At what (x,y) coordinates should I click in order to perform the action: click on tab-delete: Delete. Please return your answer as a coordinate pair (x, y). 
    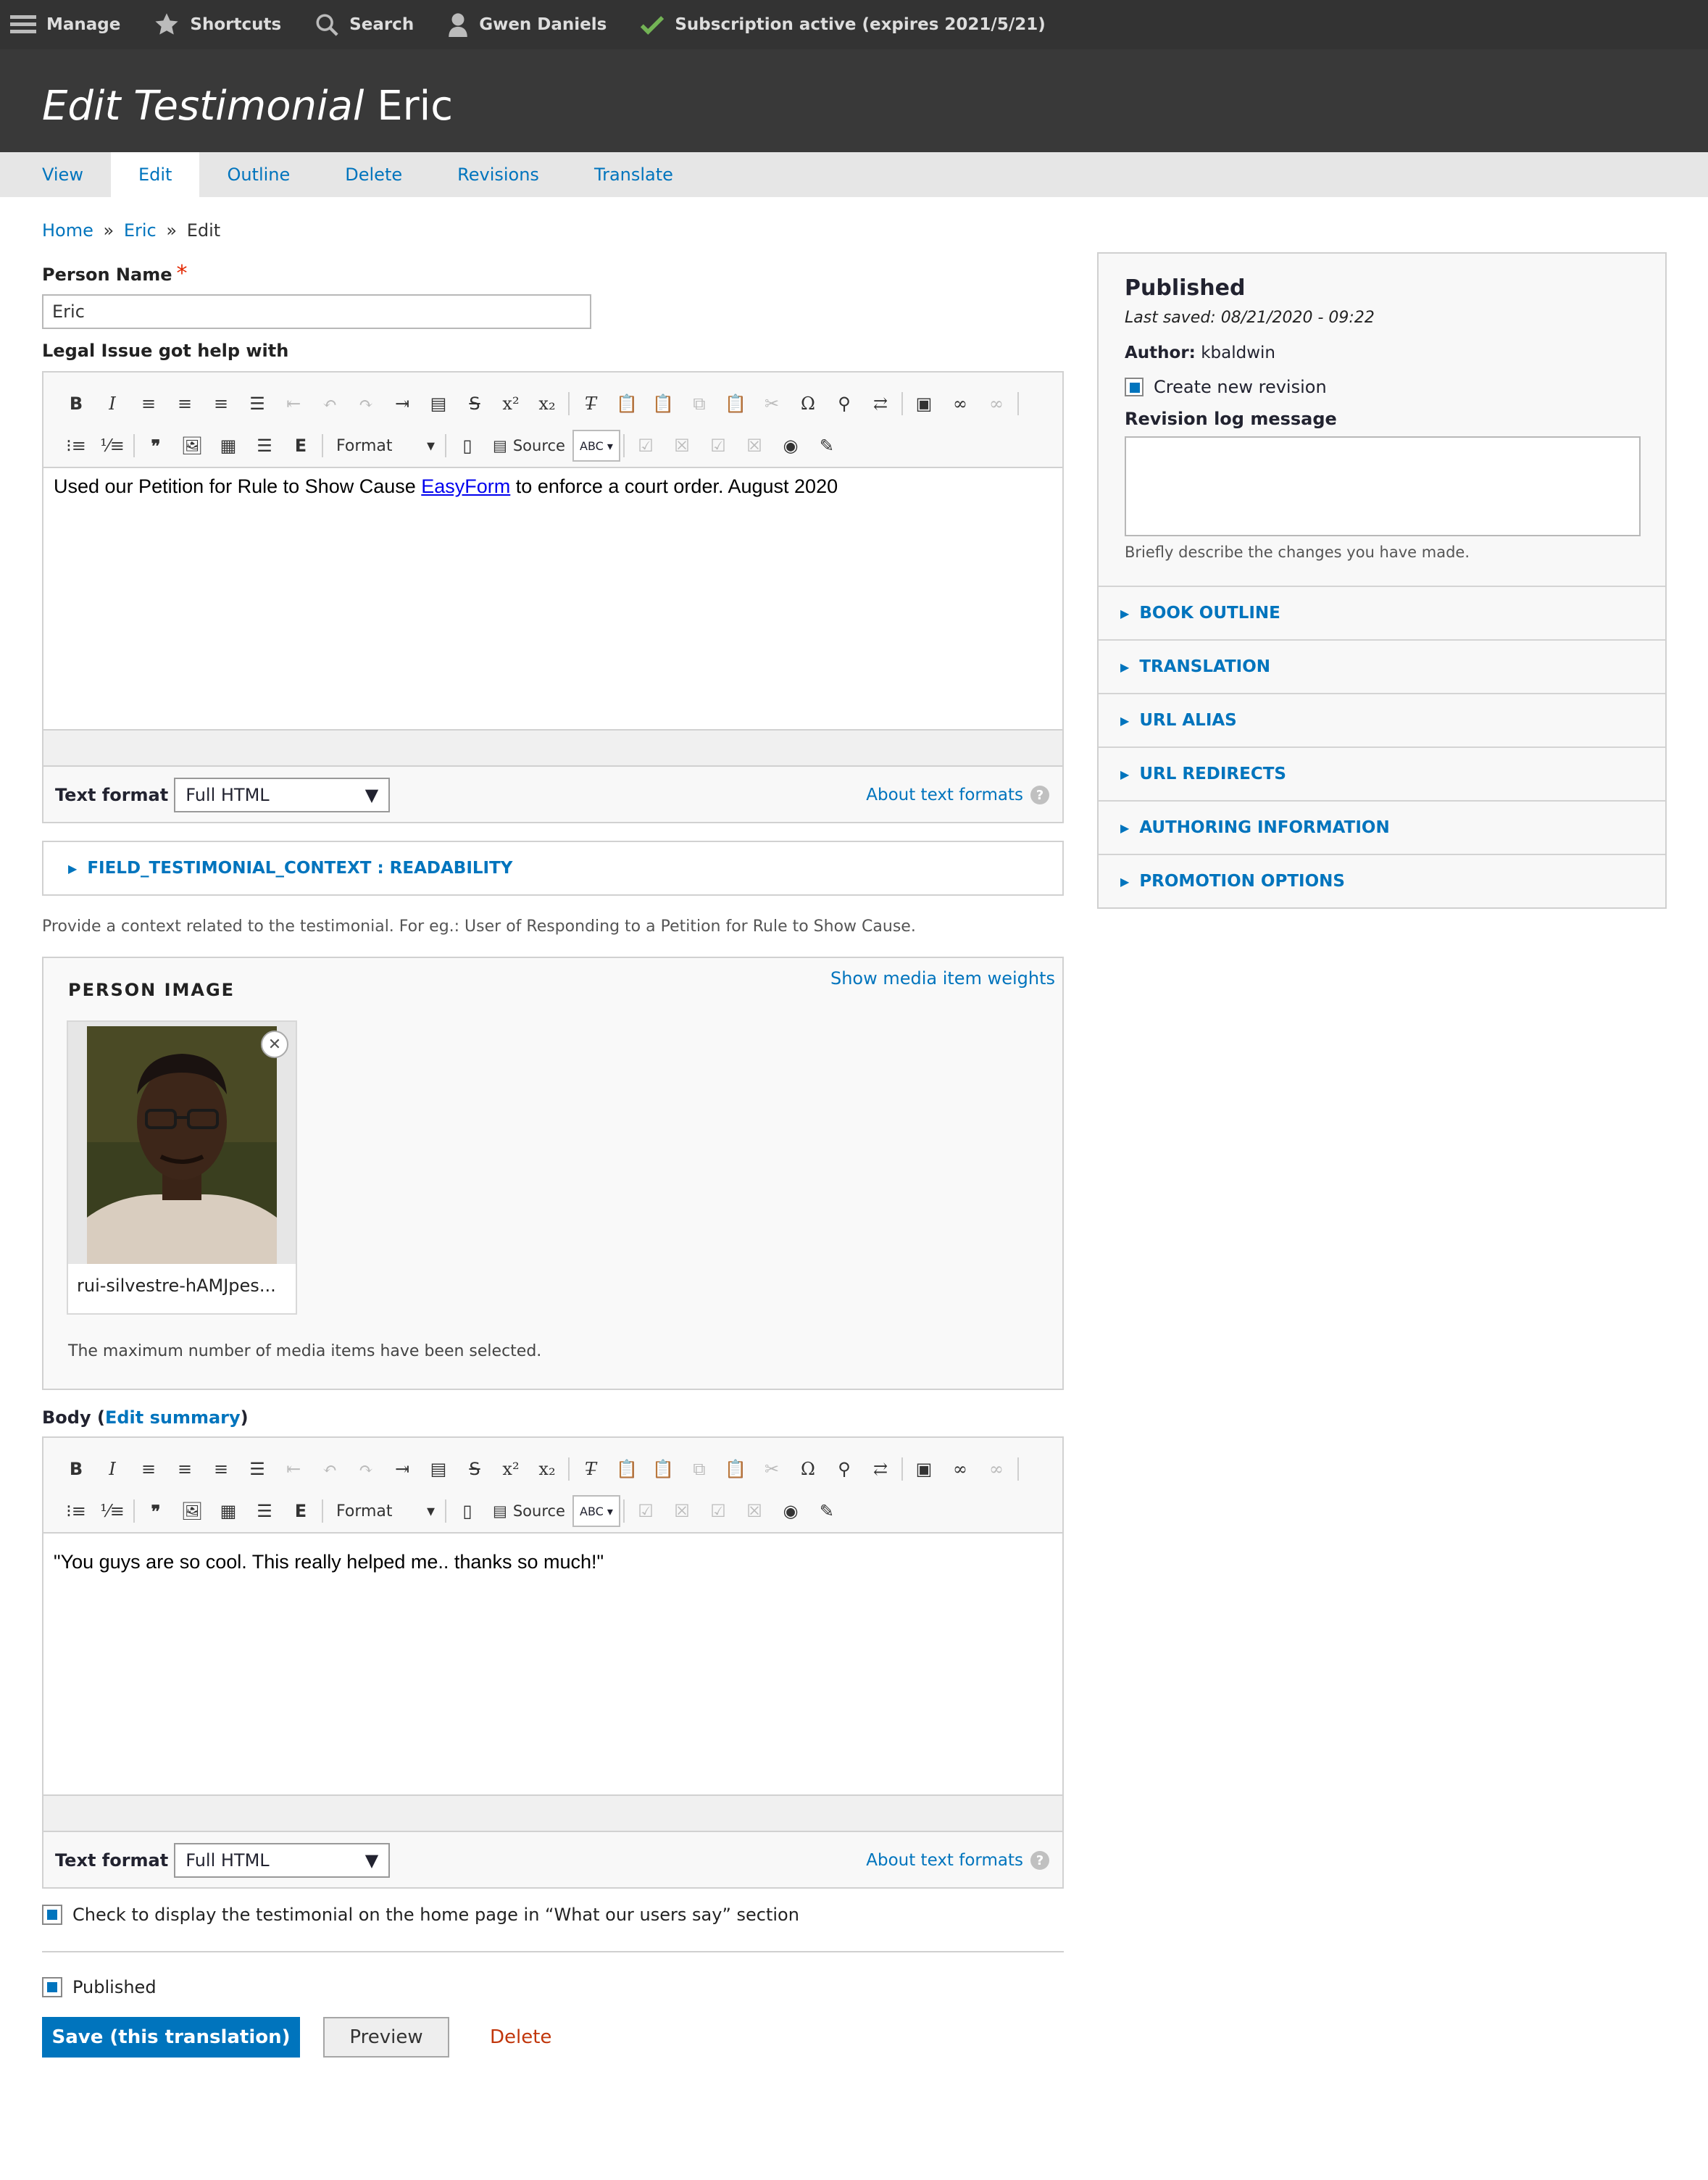
    Looking at the image, I should click on (373, 175).